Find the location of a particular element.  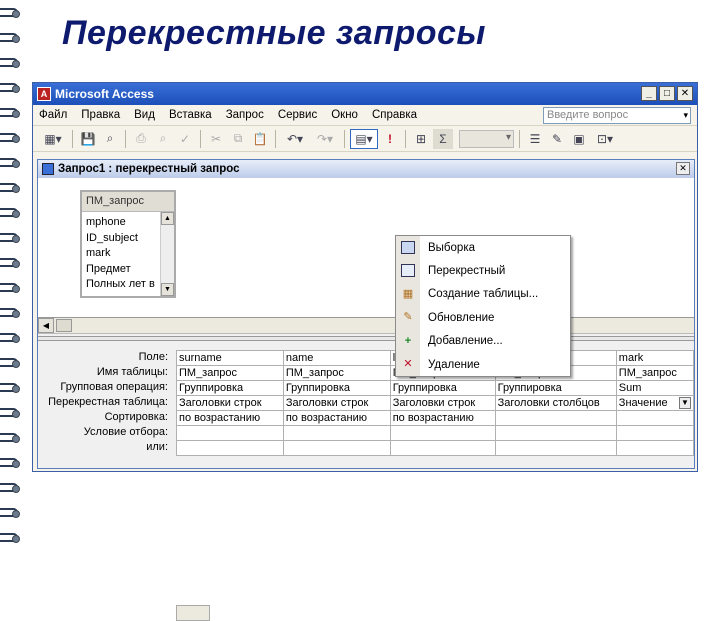

maximize-button: □ is located at coordinates (667, 93).